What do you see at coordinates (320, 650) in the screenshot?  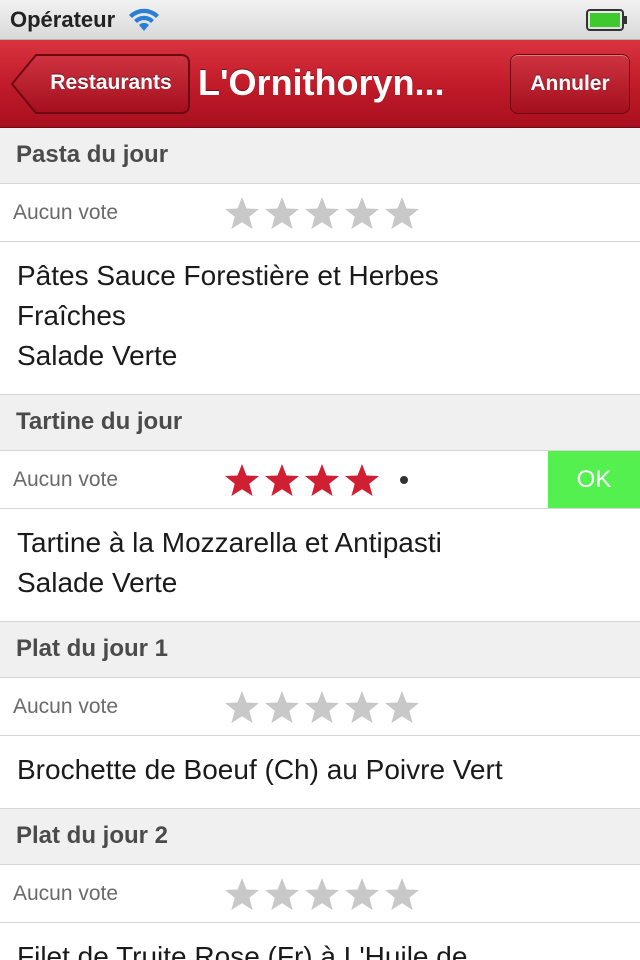 I see `section-header: Plat du jour 1` at bounding box center [320, 650].